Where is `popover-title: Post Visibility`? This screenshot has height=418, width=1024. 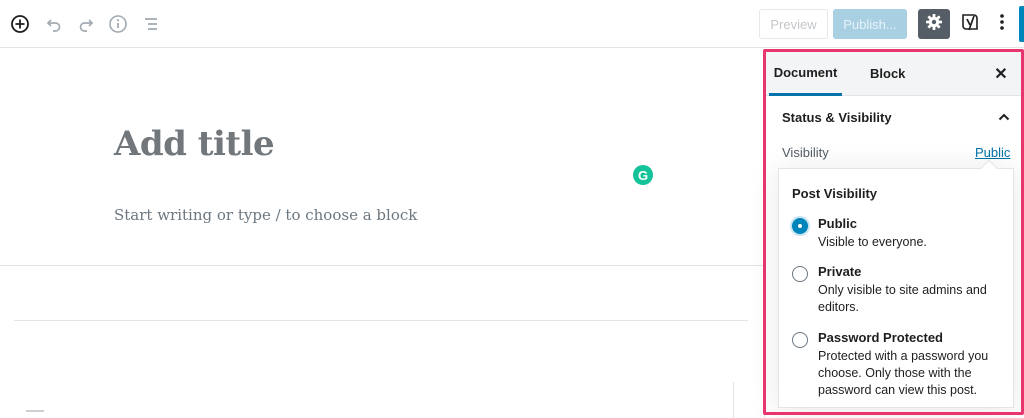
popover-title: Post Visibility is located at coordinates (835, 193).